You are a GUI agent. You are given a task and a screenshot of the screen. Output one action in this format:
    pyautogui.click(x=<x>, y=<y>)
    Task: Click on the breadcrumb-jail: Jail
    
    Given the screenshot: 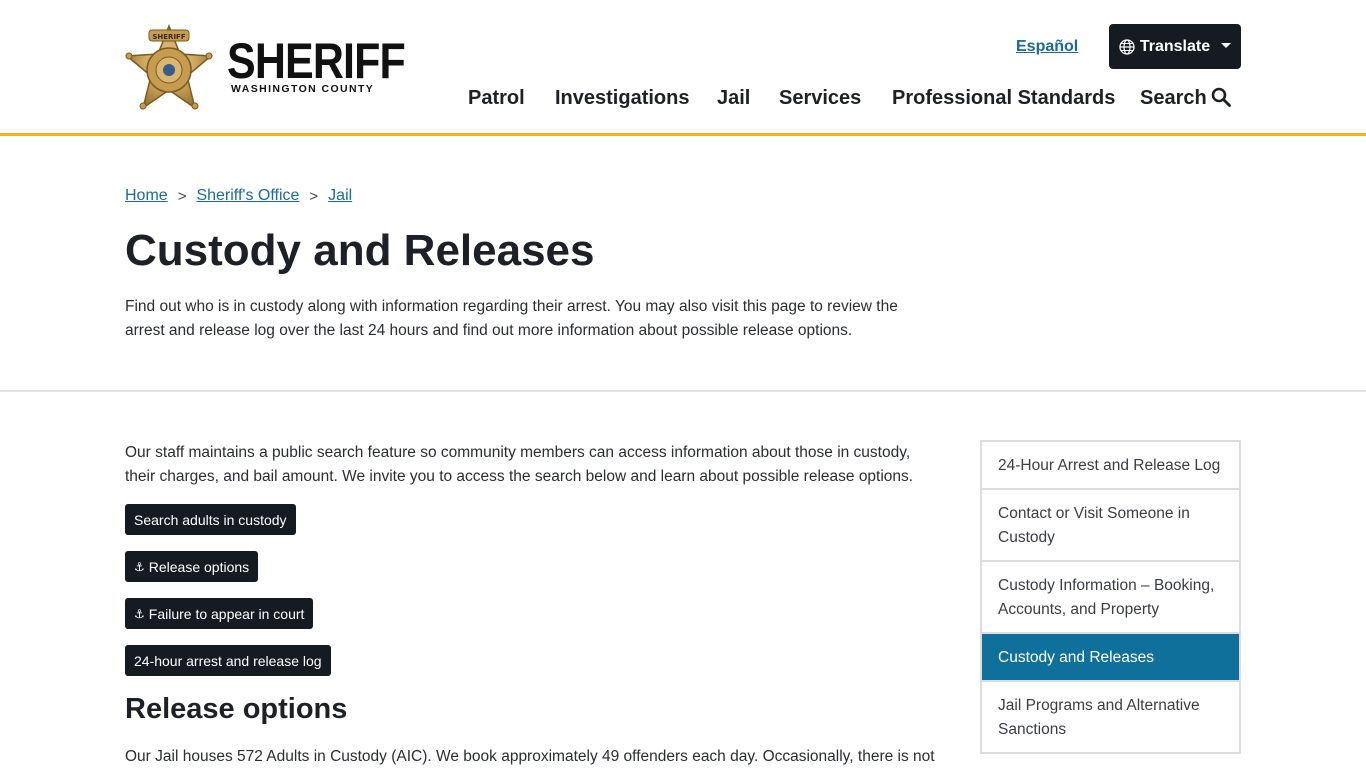 What is the action you would take?
    pyautogui.click(x=340, y=196)
    